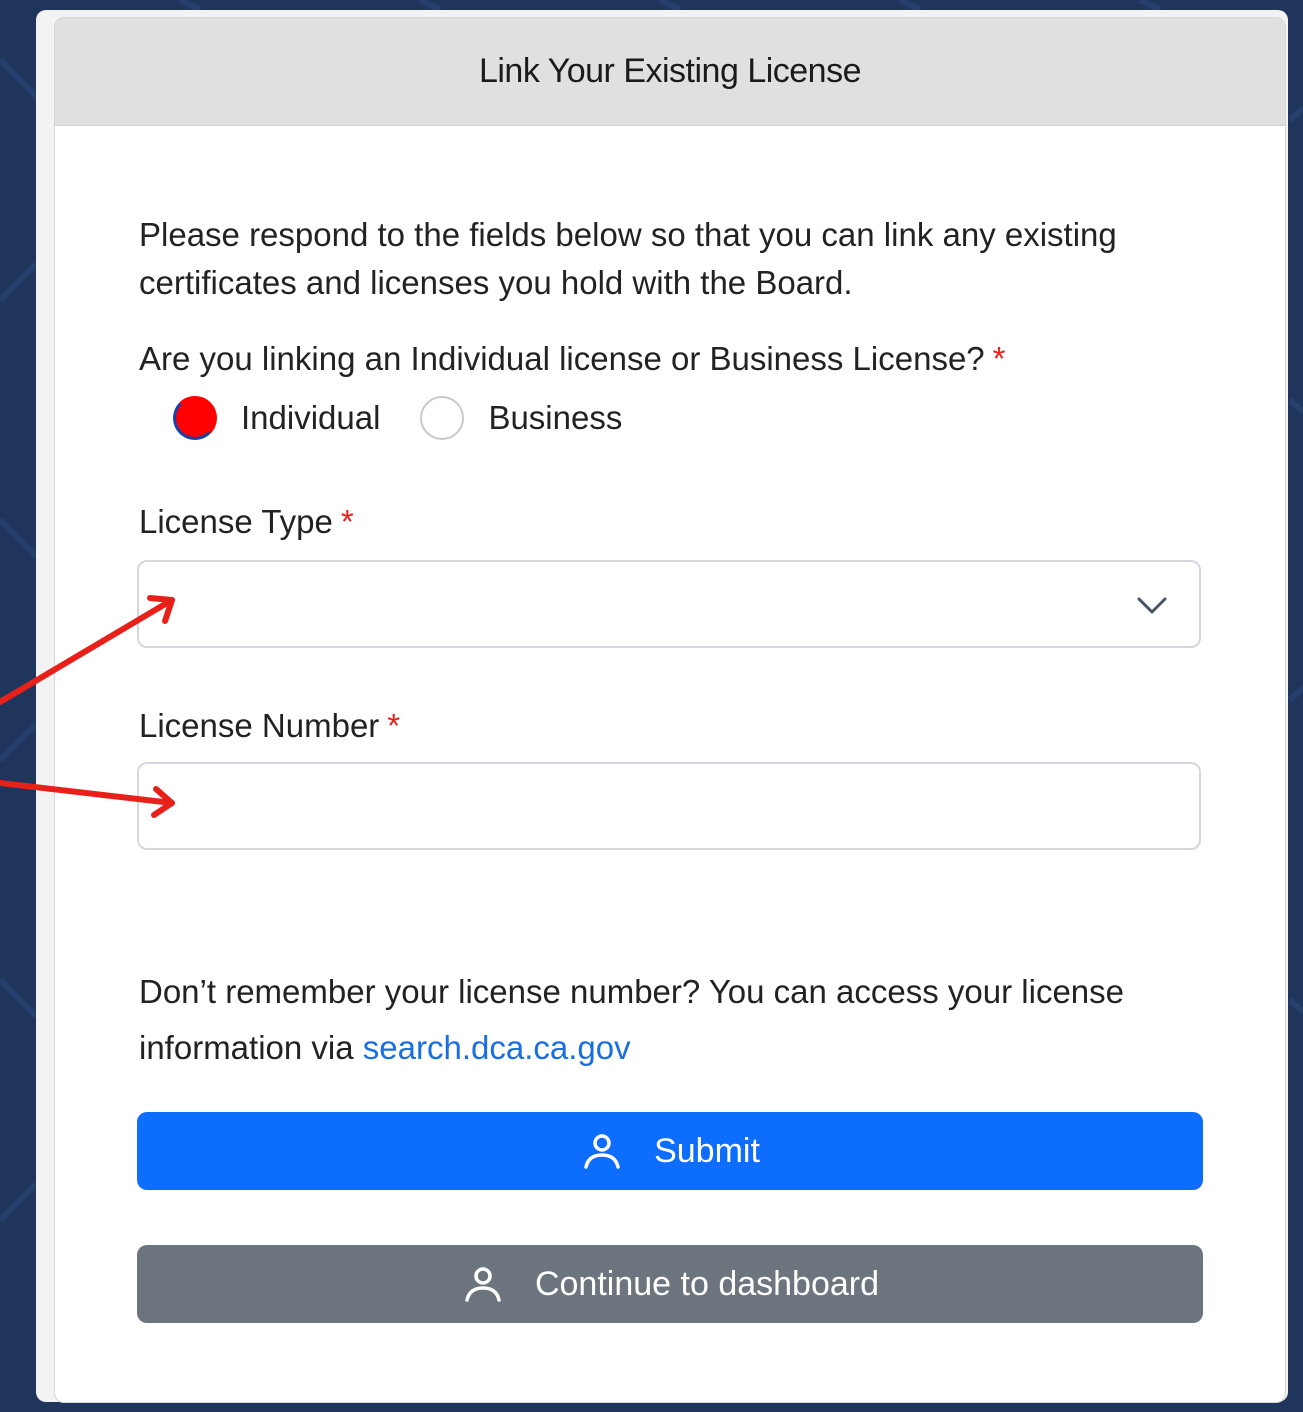 Image resolution: width=1303 pixels, height=1412 pixels. I want to click on radio-business, so click(442, 418).